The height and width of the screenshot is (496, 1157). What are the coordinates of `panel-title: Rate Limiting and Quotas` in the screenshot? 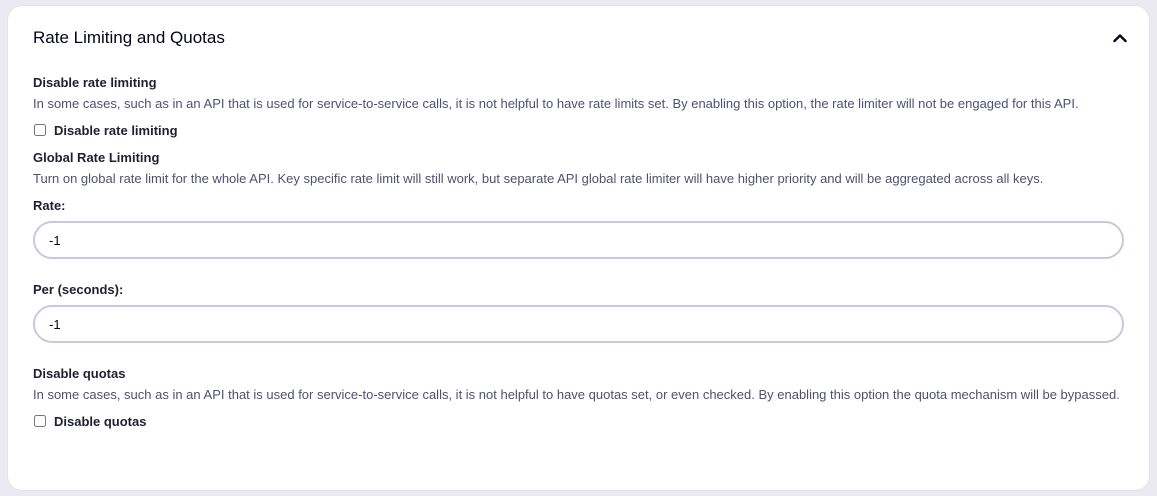 It's located at (129, 37).